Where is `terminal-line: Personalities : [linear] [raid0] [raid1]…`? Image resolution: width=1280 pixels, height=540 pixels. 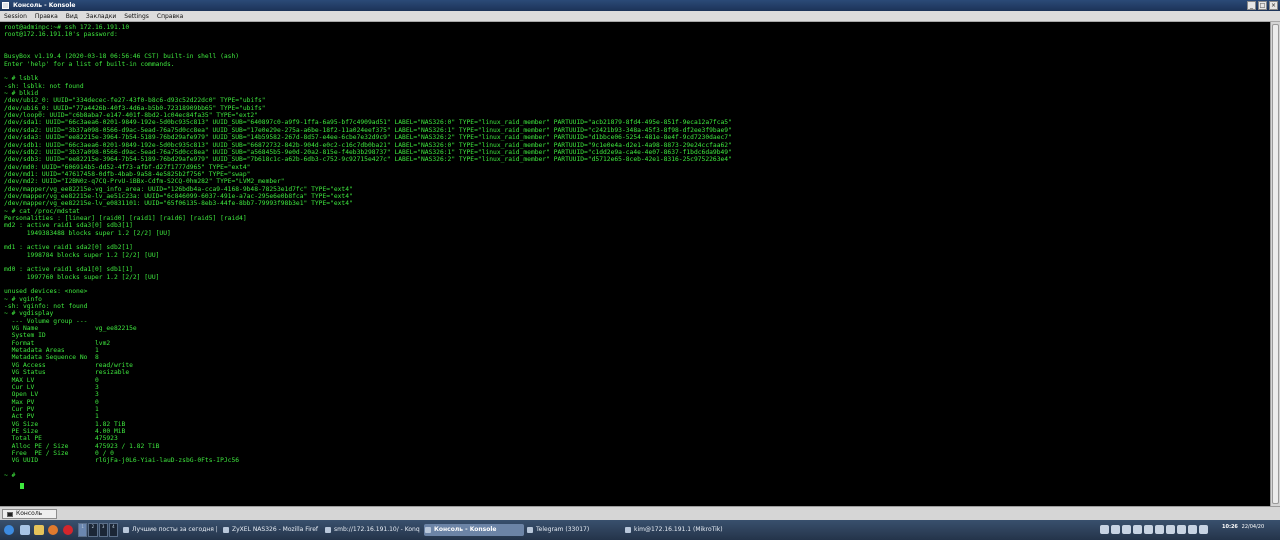 terminal-line: Personalities : [linear] [raid0] [raid1]… is located at coordinates (125, 218).